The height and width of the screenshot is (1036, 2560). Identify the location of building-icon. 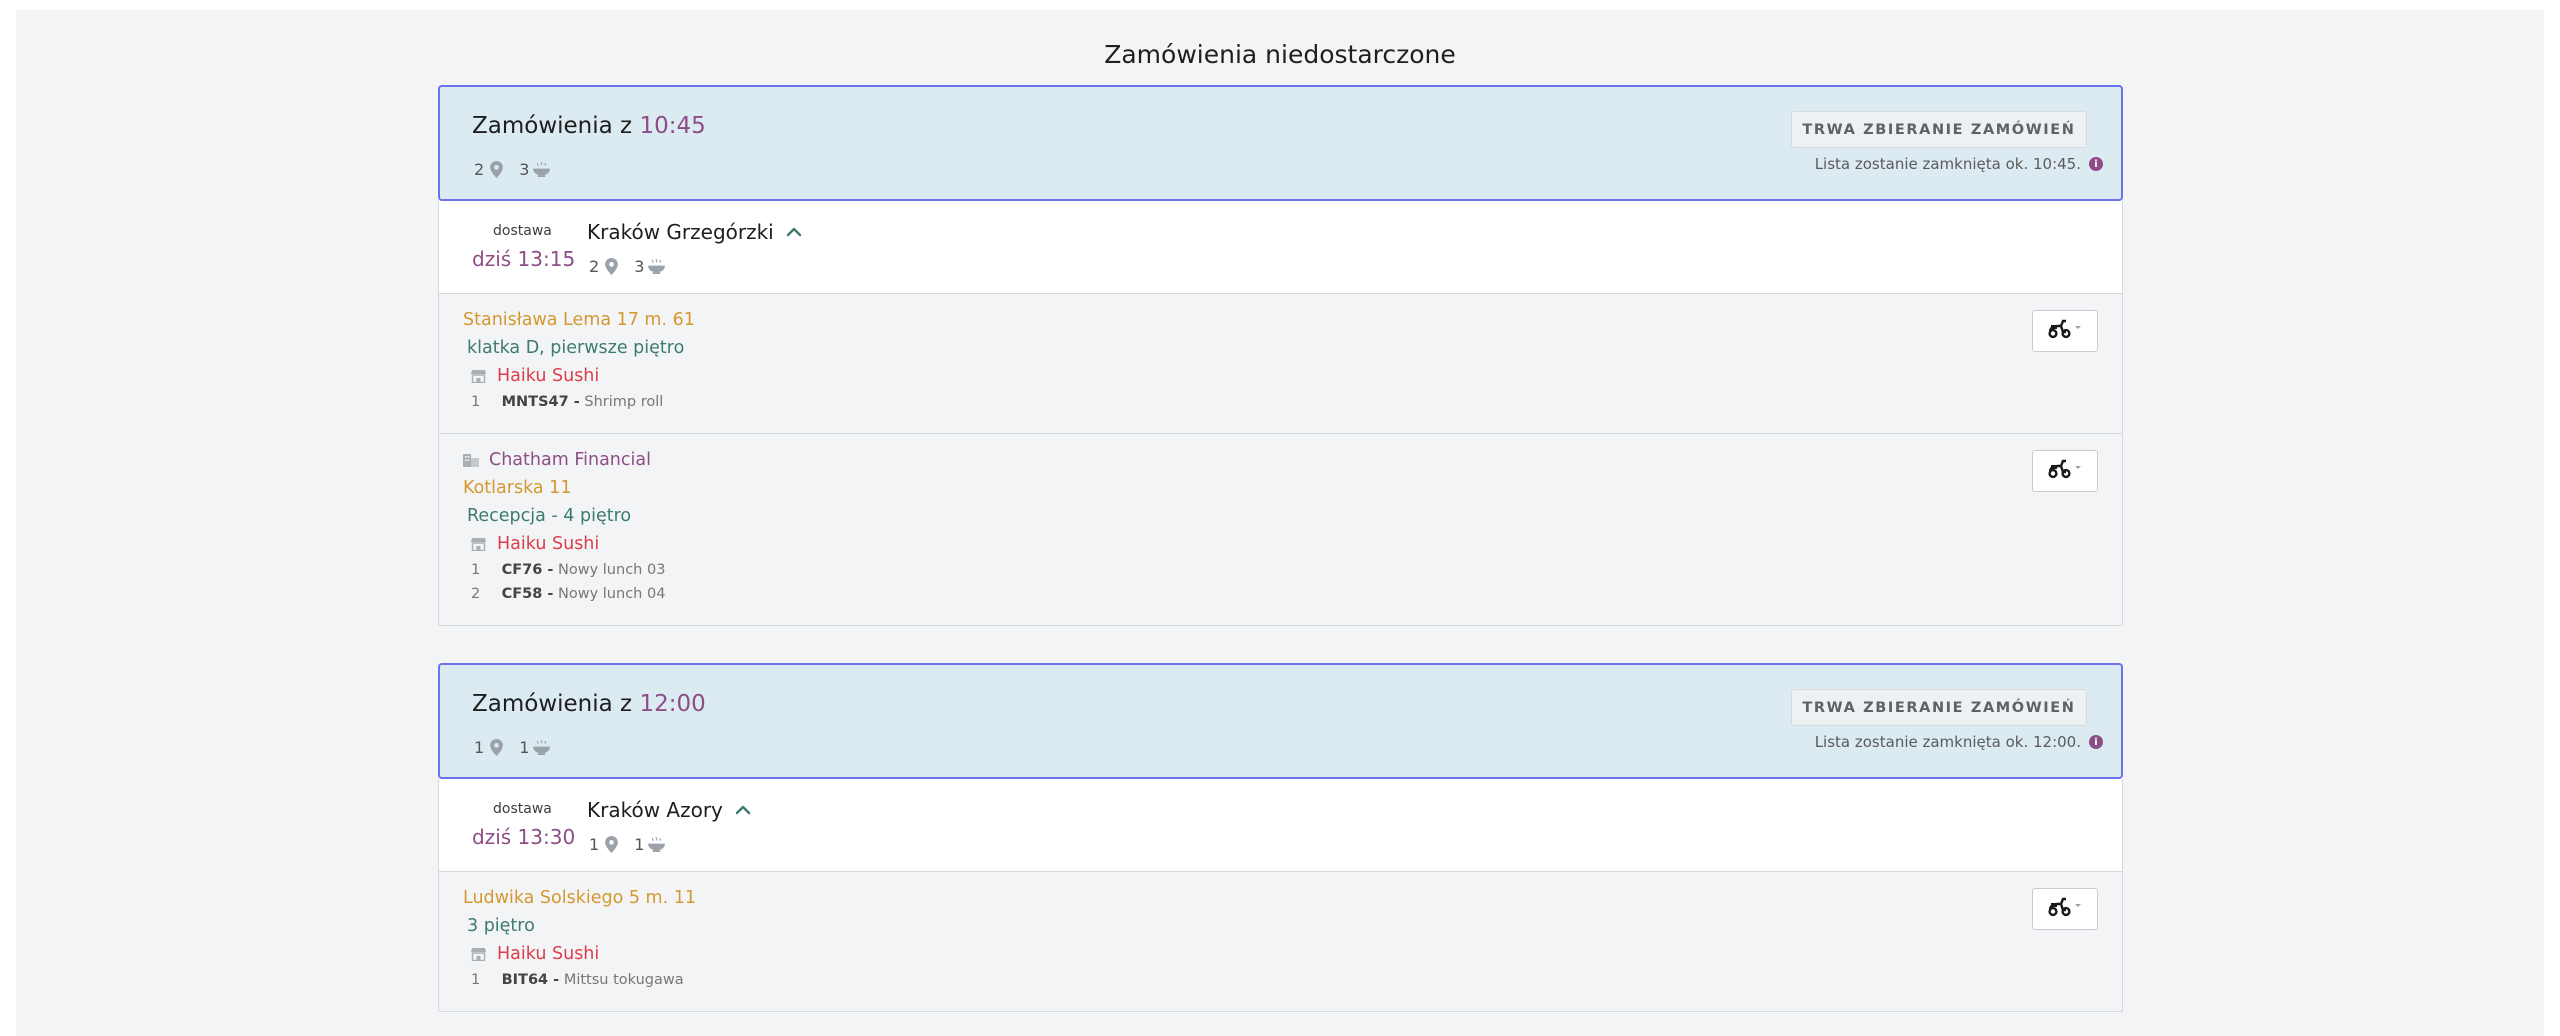
(473, 460).